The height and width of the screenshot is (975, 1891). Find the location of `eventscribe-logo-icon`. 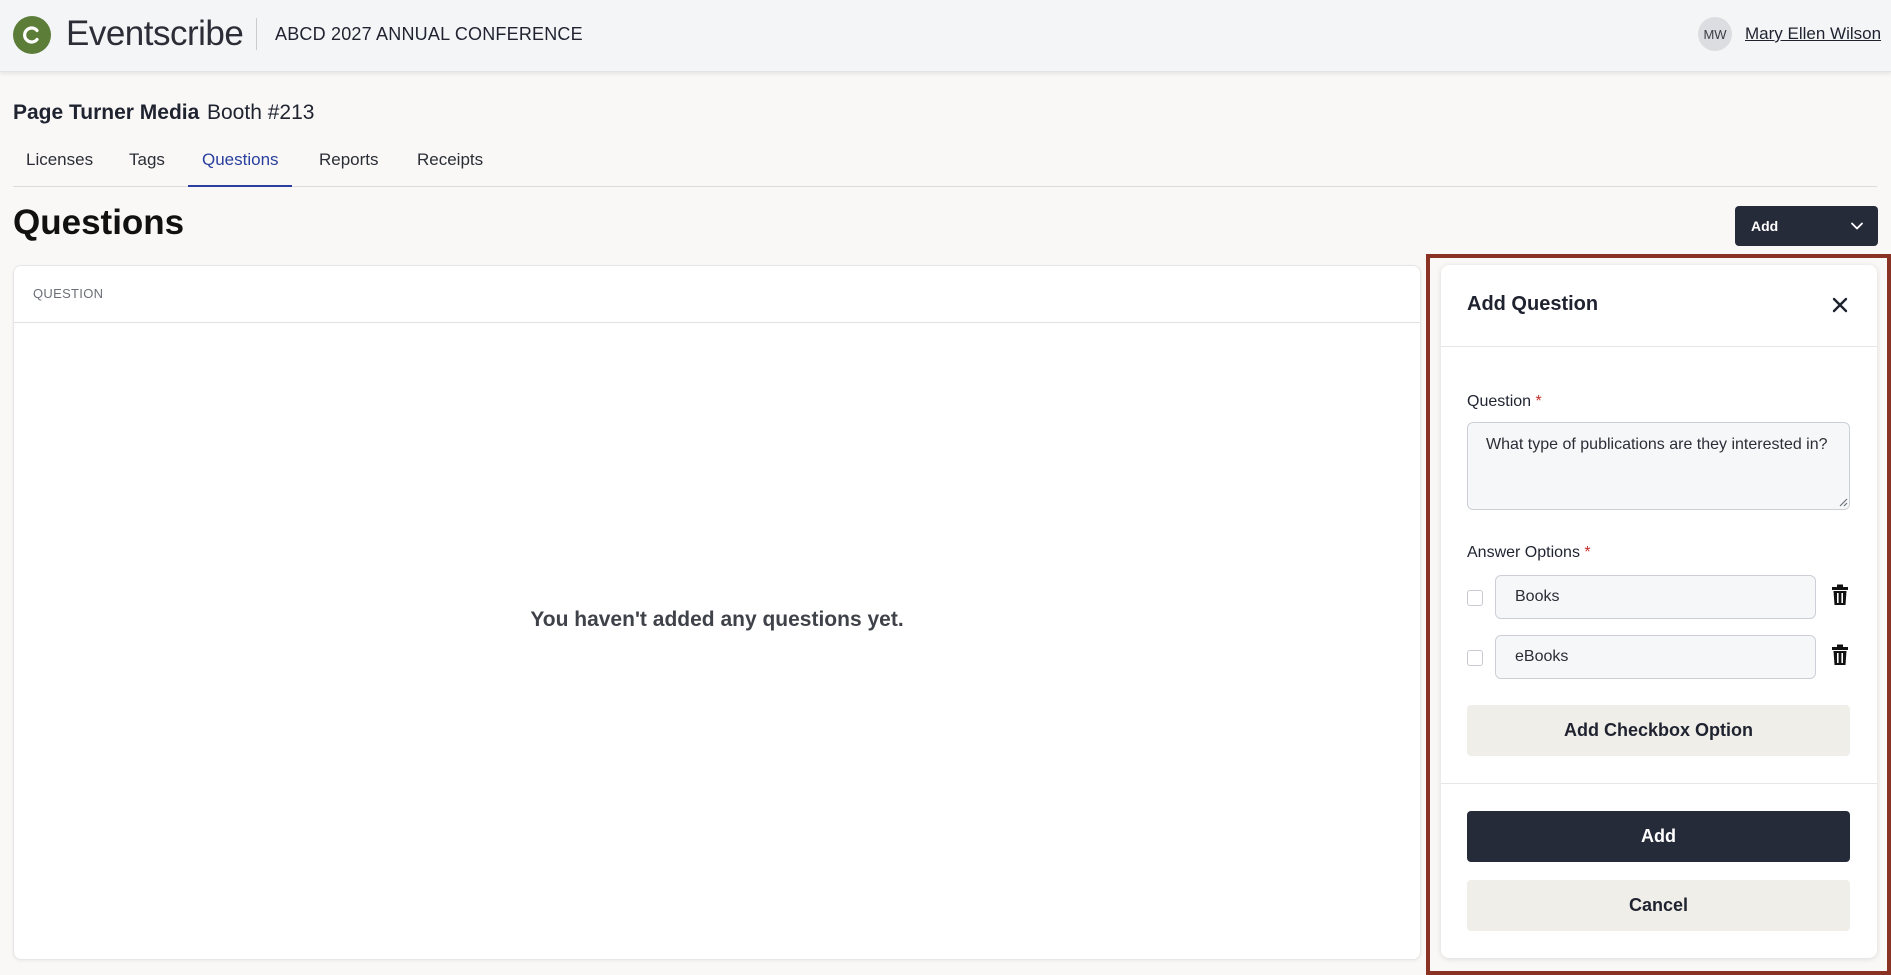

eventscribe-logo-icon is located at coordinates (32, 35).